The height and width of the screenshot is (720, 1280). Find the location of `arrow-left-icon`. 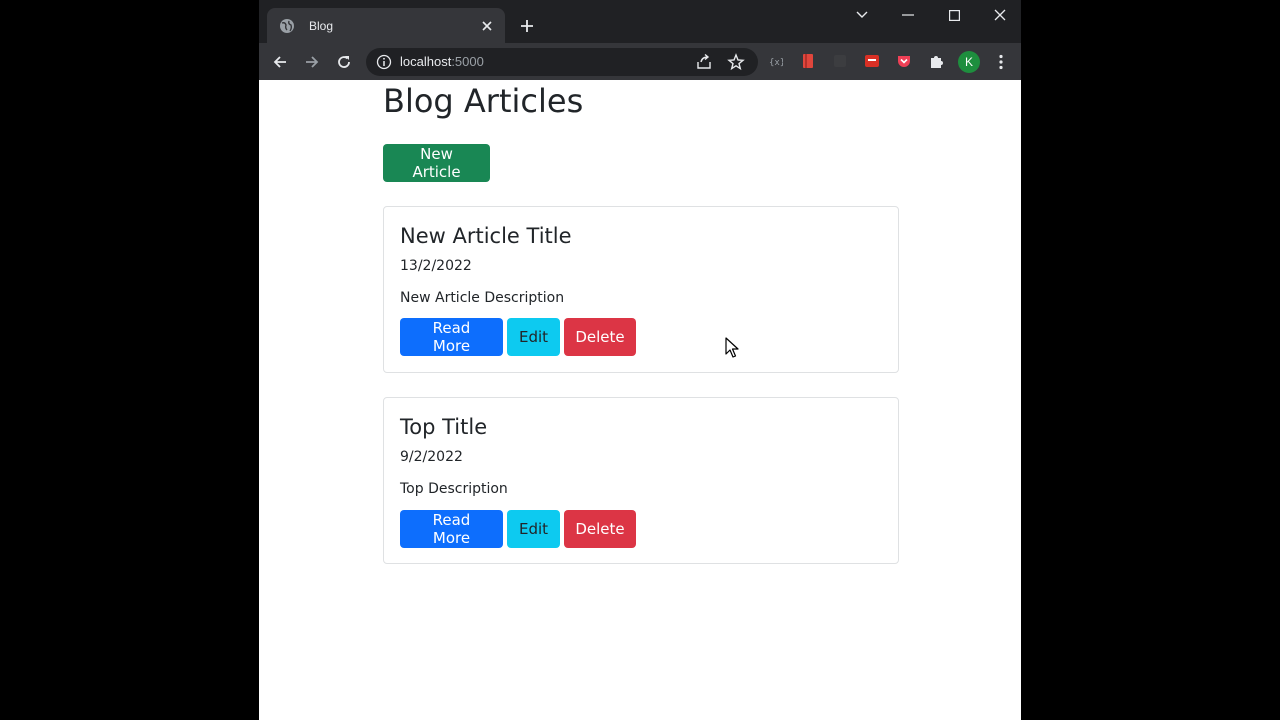

arrow-left-icon is located at coordinates (280, 62).